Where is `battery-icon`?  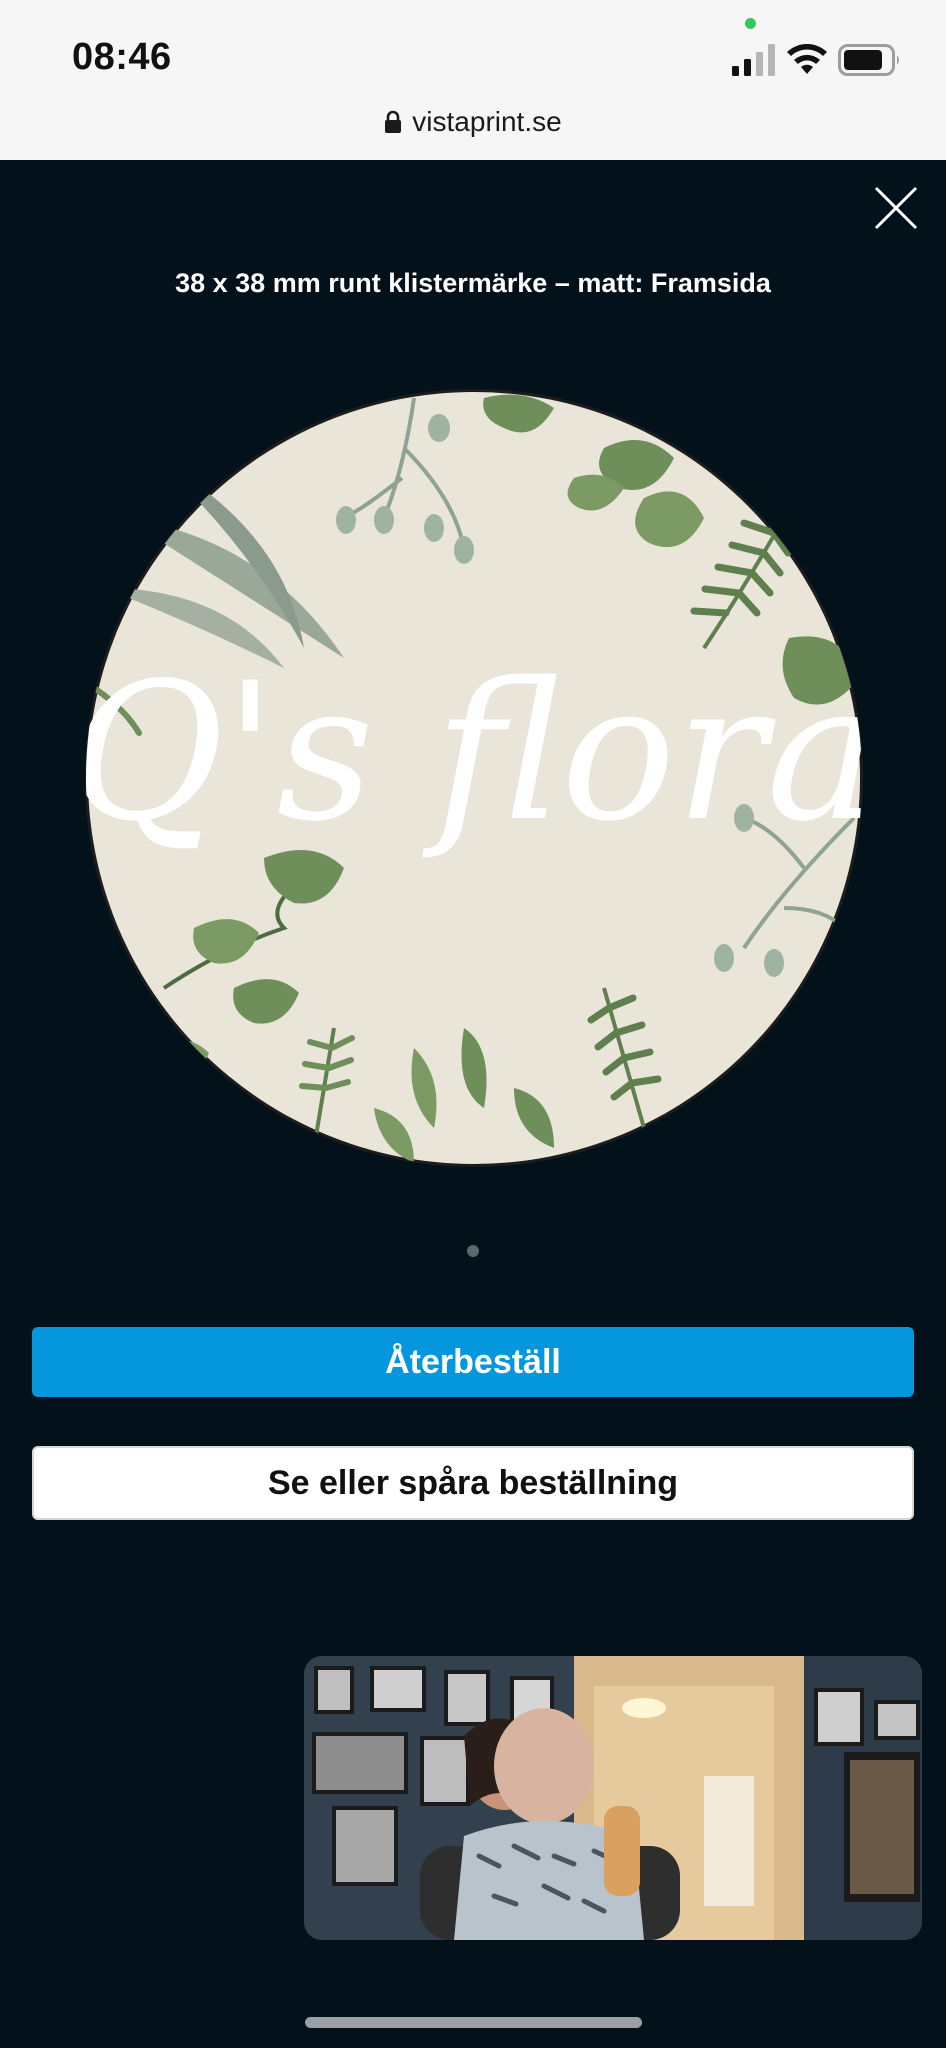 battery-icon is located at coordinates (868, 60).